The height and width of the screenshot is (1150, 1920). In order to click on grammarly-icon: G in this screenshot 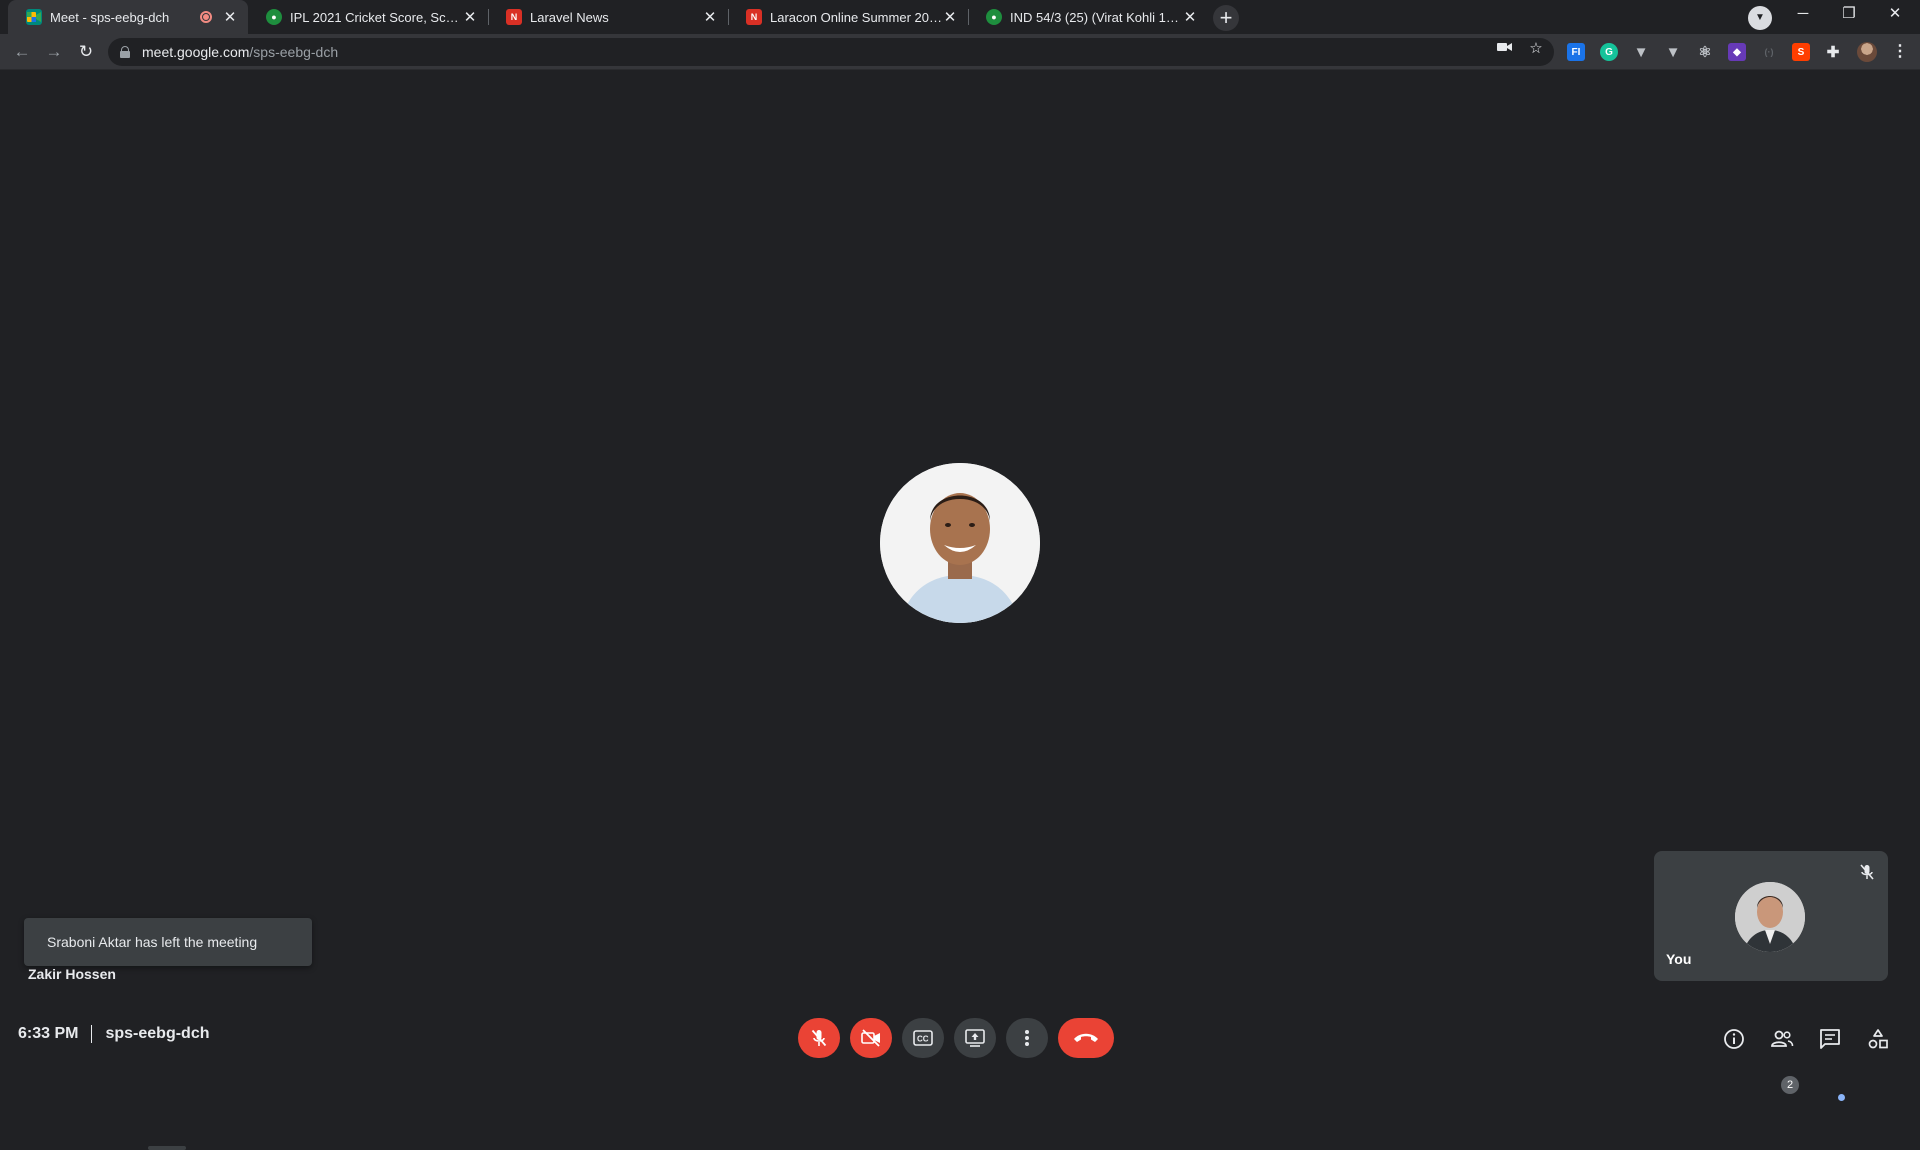, I will do `click(1609, 52)`.